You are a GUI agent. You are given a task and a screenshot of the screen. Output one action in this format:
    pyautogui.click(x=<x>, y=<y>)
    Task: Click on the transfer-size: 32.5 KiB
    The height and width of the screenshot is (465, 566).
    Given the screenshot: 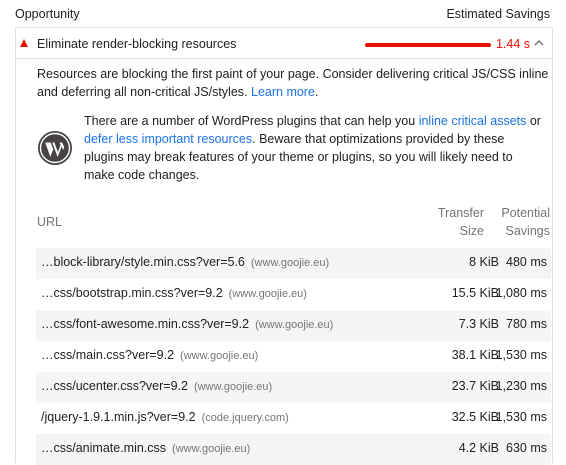 What is the action you would take?
    pyautogui.click(x=475, y=417)
    